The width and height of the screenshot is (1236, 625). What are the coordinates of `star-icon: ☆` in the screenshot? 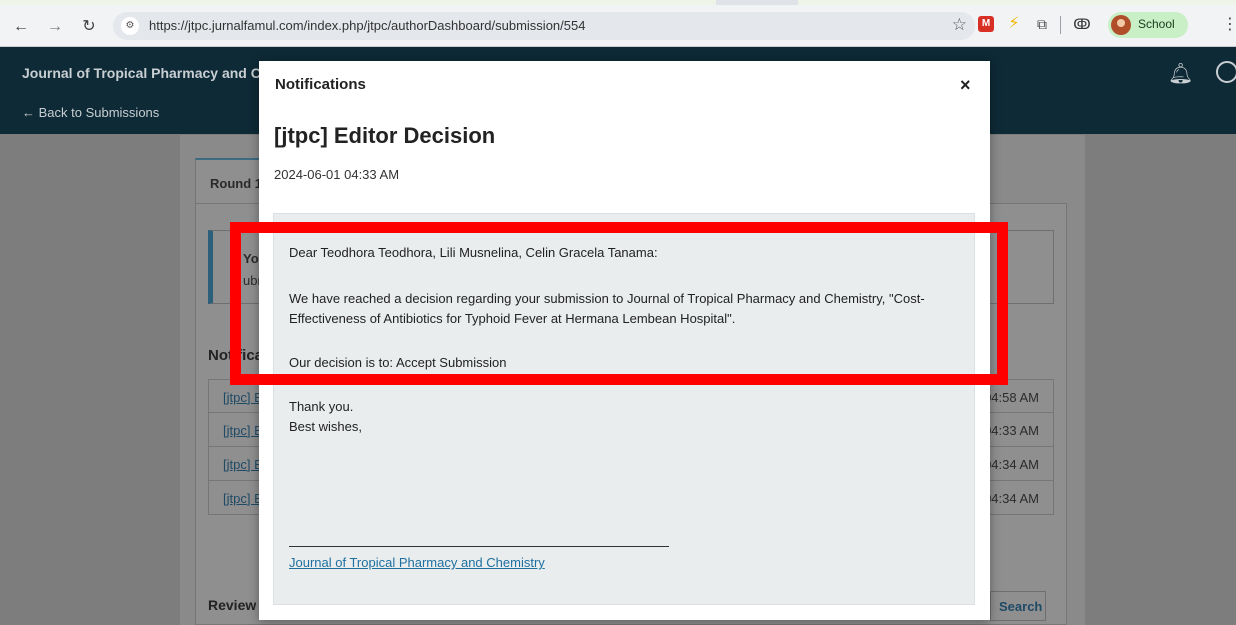 It's located at (959, 25).